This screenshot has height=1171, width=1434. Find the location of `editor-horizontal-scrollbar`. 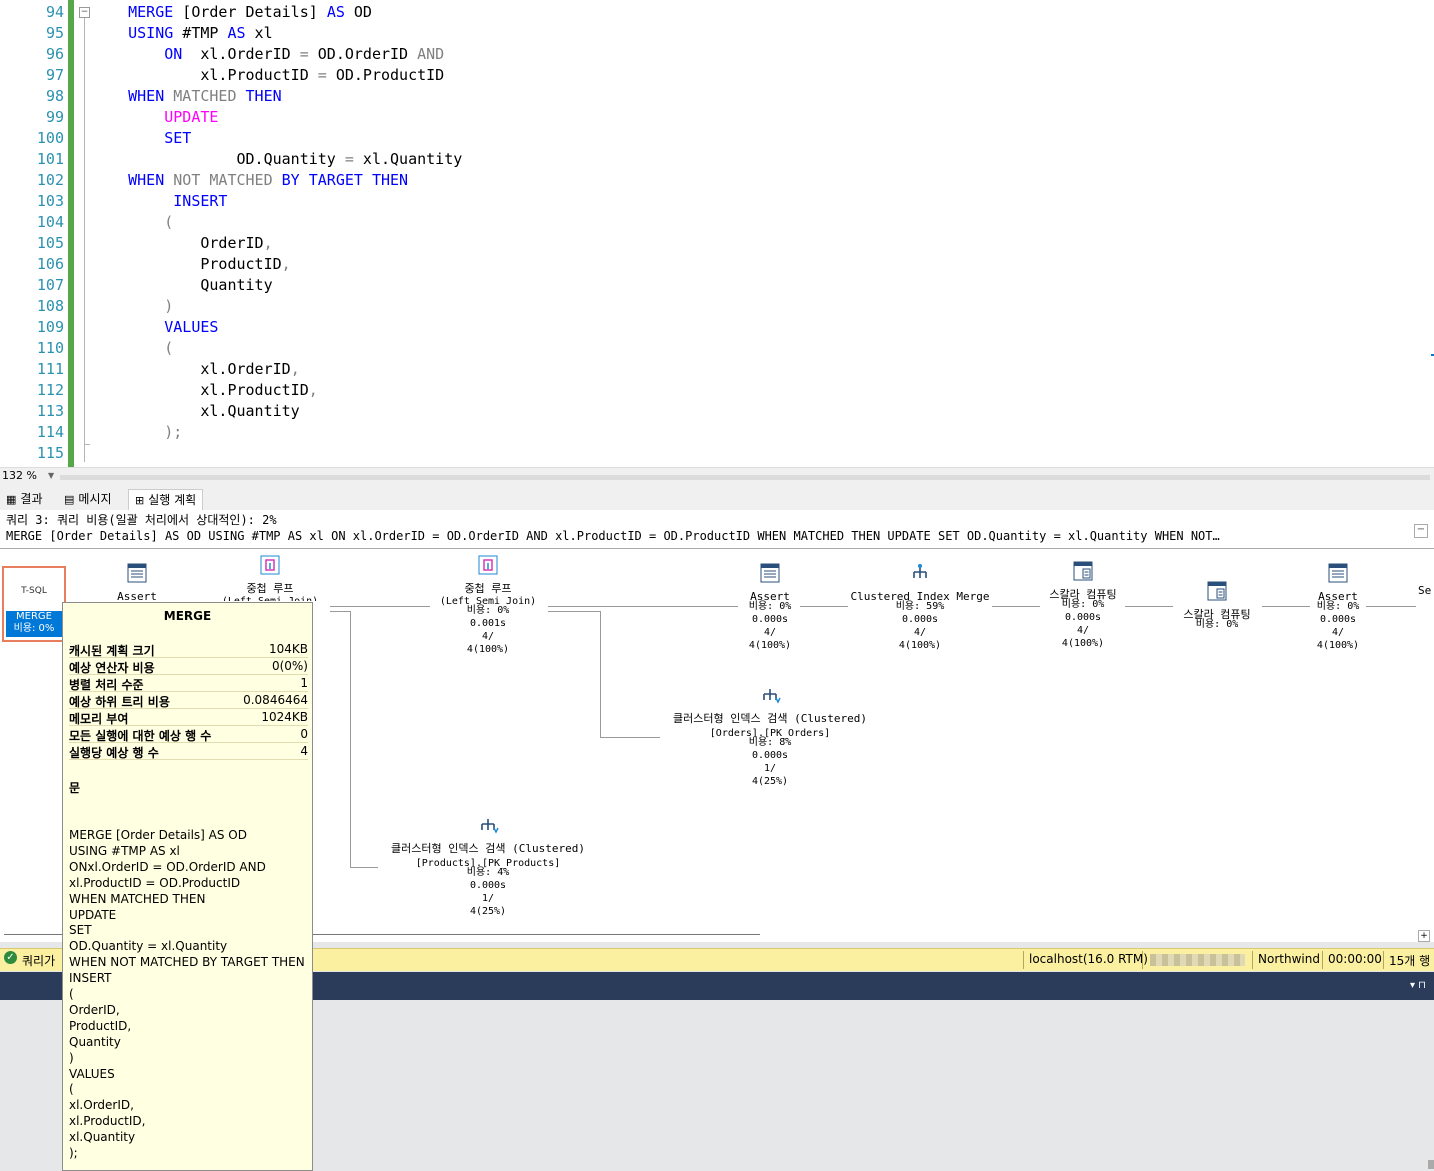

editor-horizontal-scrollbar is located at coordinates (745, 477).